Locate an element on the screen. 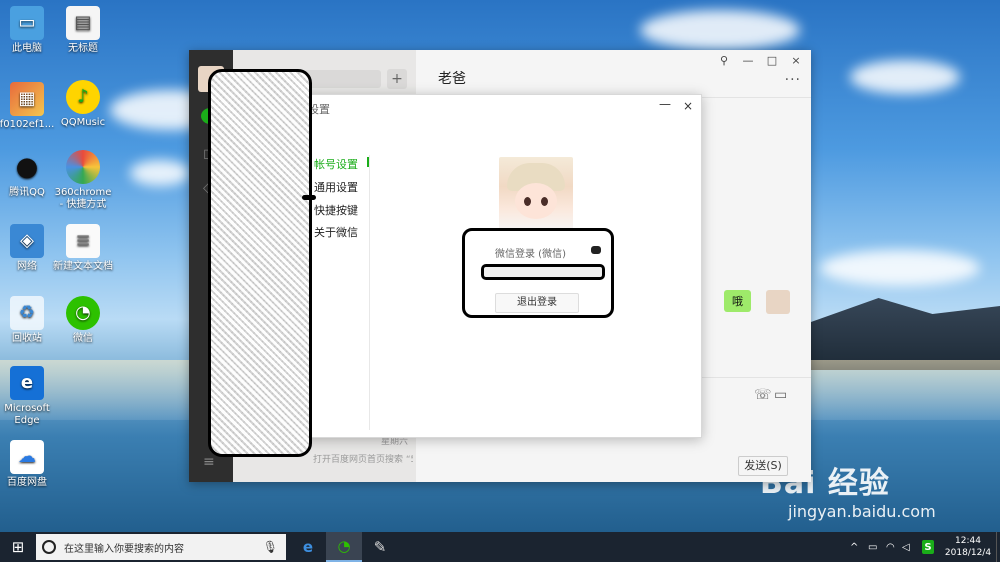 This screenshot has width=1000, height=562. dialog-close-button: × is located at coordinates (688, 106).